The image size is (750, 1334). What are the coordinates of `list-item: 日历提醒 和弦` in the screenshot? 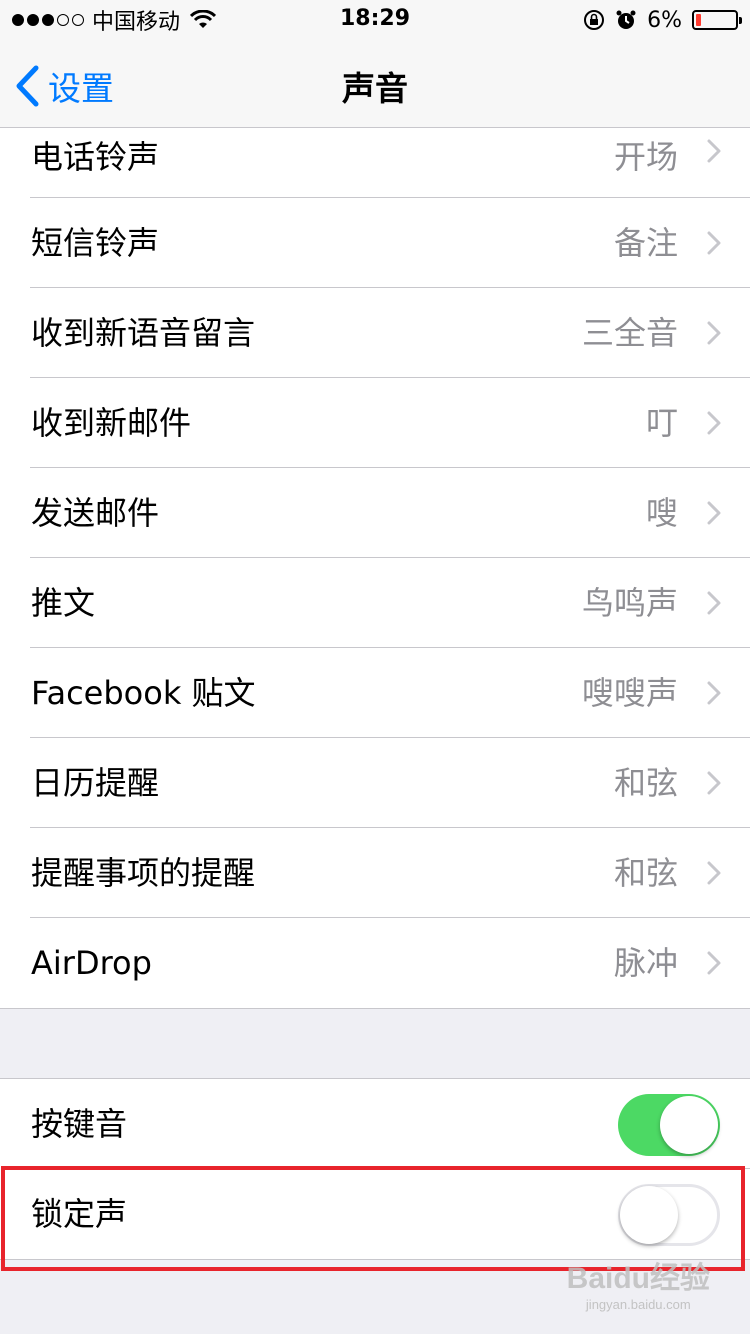 It's located at (375, 783).